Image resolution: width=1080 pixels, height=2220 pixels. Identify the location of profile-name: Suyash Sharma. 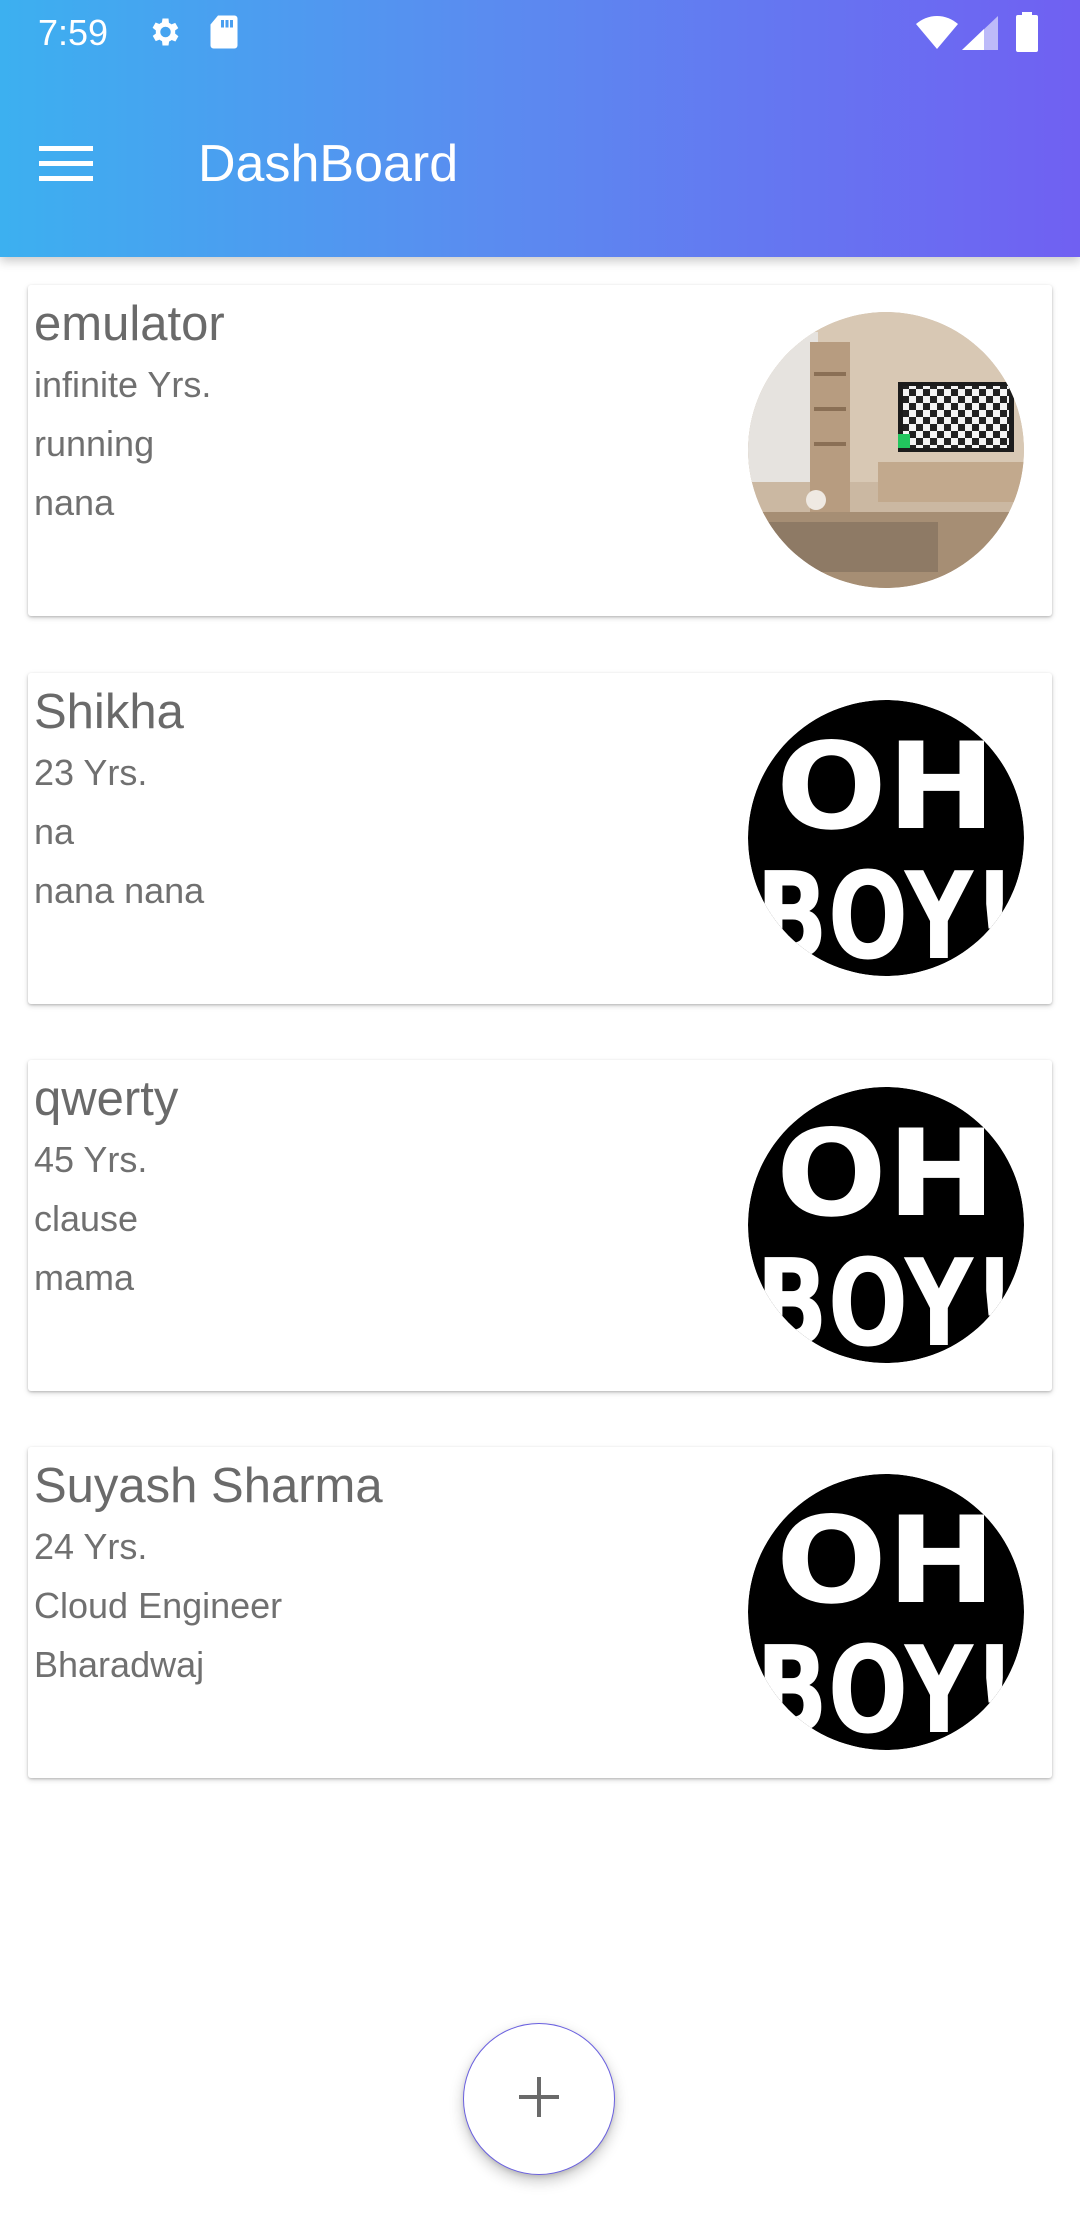
(208, 1486).